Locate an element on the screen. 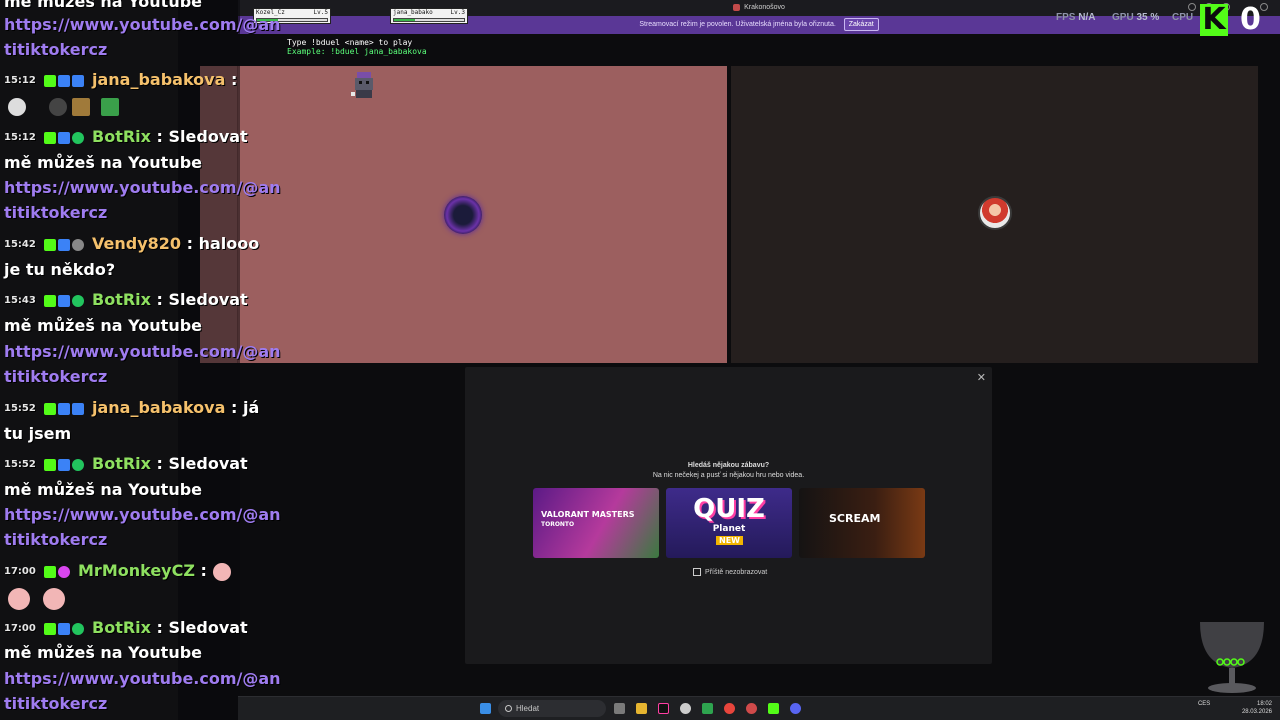 The width and height of the screenshot is (1280, 720). play-icon is located at coordinates (773, 708).